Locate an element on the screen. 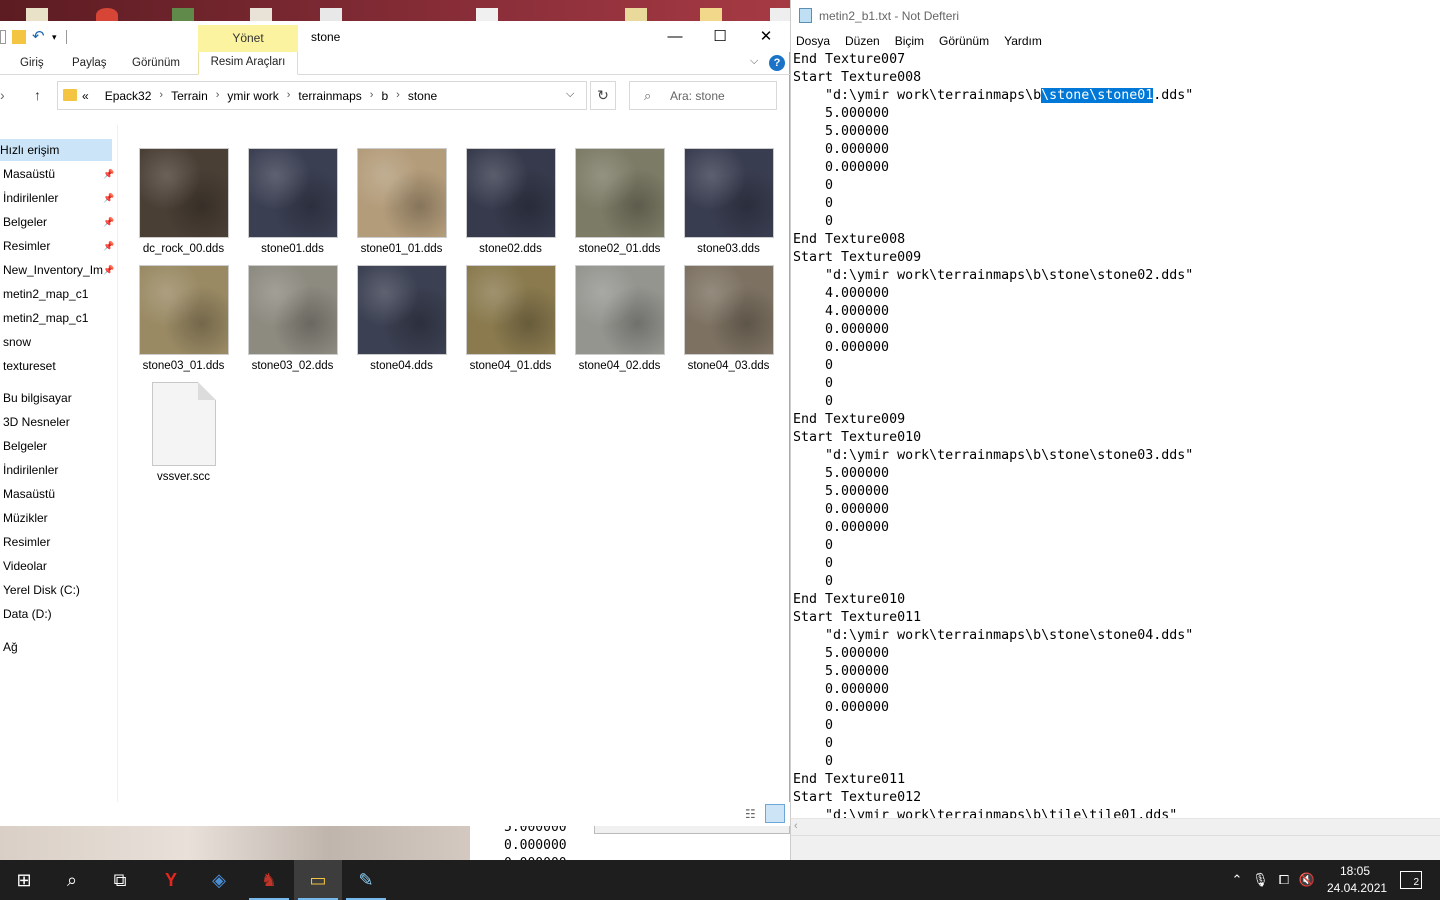 This screenshot has width=1440, height=900. nav-item: Müzikler is located at coordinates (59, 518).